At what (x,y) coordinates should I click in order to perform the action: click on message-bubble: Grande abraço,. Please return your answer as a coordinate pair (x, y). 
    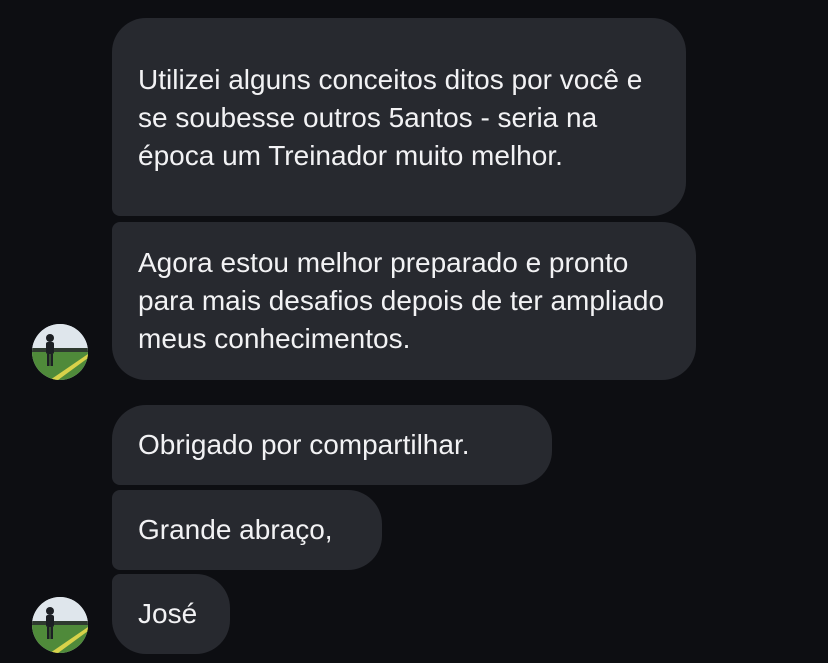
    Looking at the image, I should click on (247, 530).